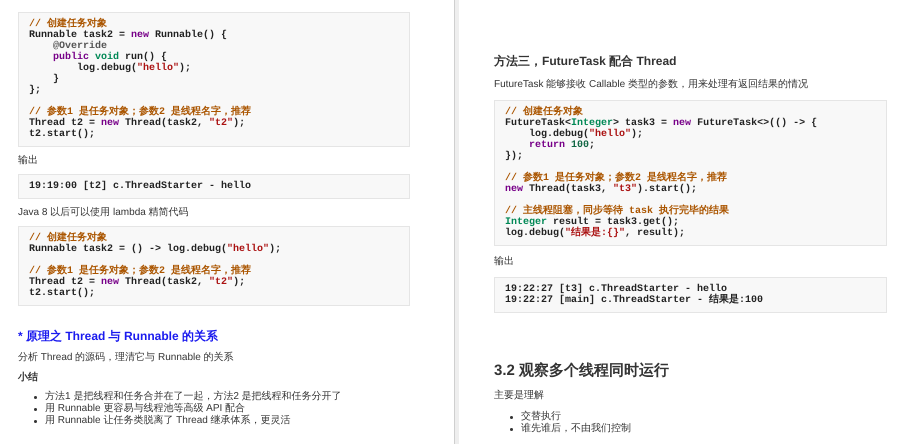  Describe the element at coordinates (601, 189) in the screenshot. I see `code-line: new Thread(task3, "t3").start();` at that location.